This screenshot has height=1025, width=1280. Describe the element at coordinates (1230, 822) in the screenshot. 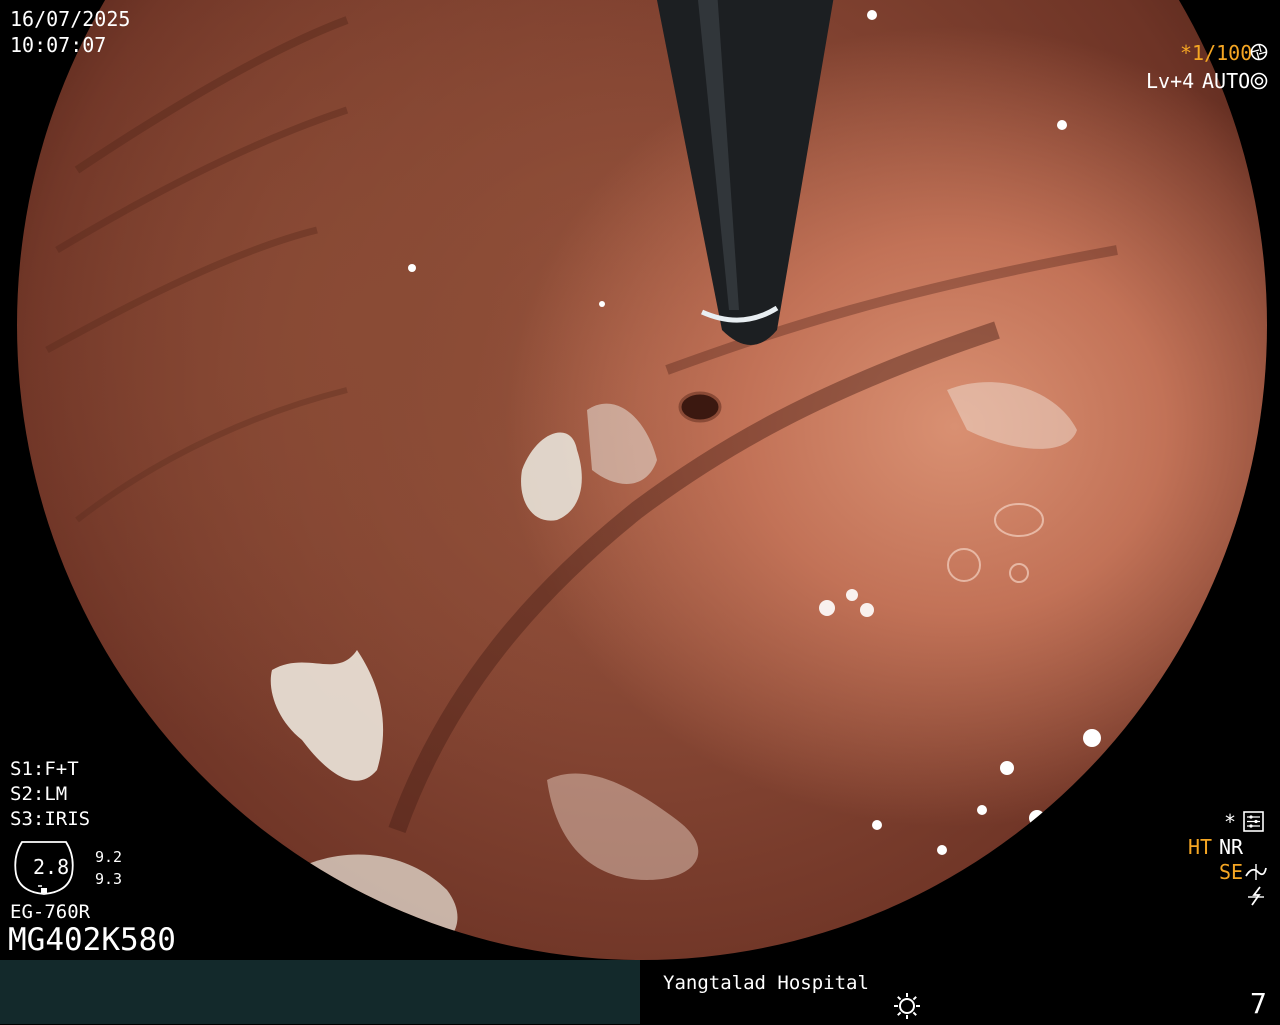

I see `star-indicator: *` at that location.